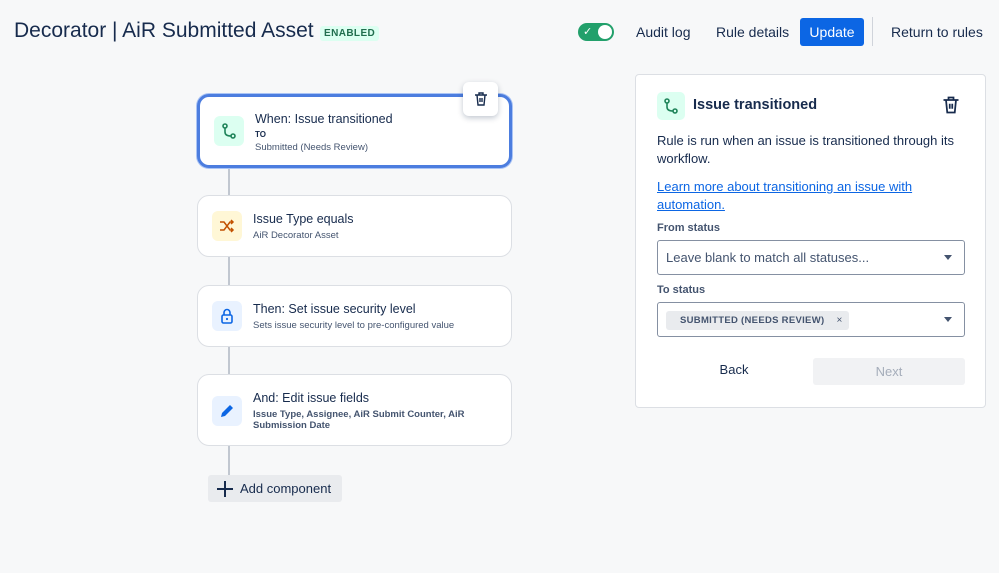  I want to click on status-chip: SUBMITTED (NEEDS REVIEW) ×, so click(758, 320).